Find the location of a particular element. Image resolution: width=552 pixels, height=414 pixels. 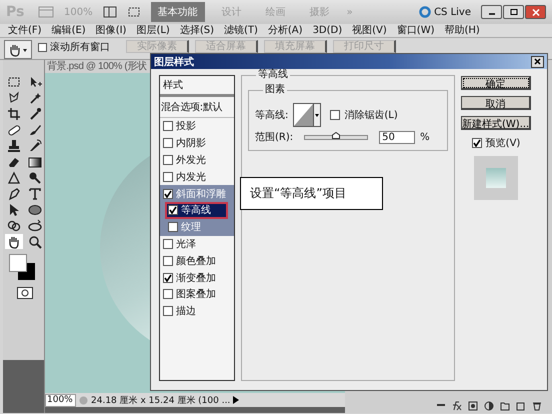

menu-item: 3D(D) is located at coordinates (328, 30).